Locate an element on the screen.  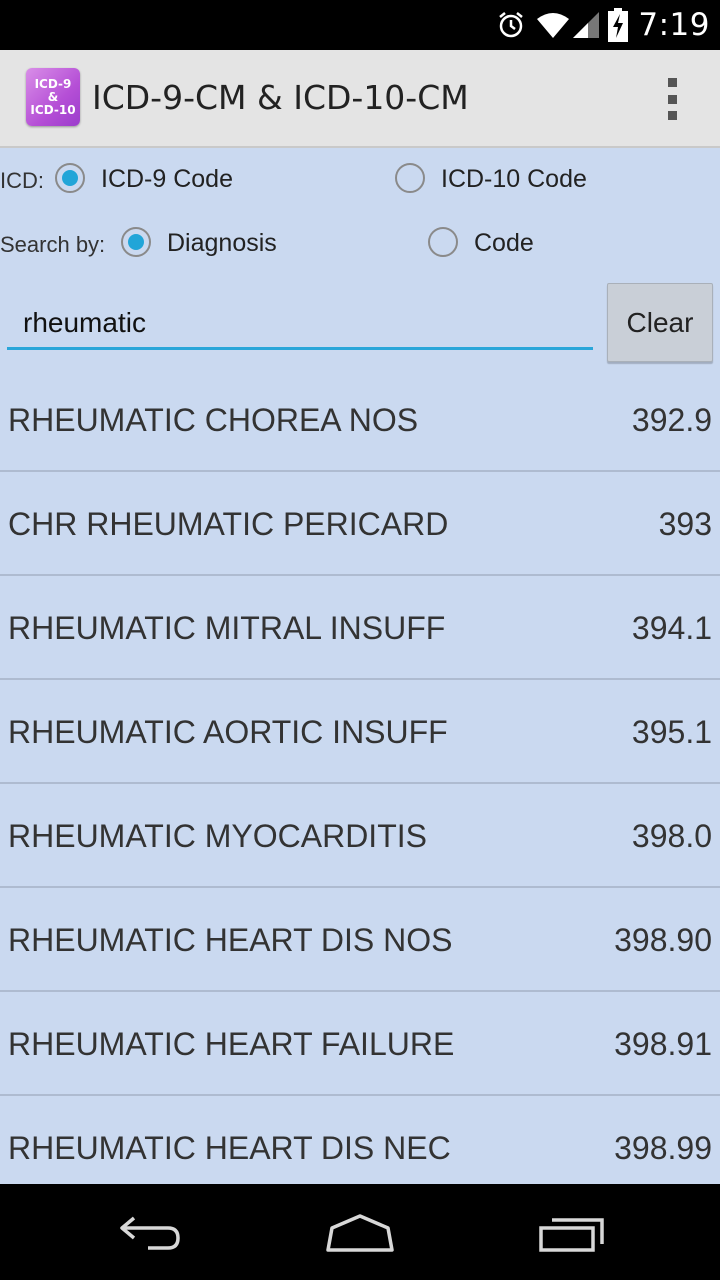
code-radio is located at coordinates (443, 242).